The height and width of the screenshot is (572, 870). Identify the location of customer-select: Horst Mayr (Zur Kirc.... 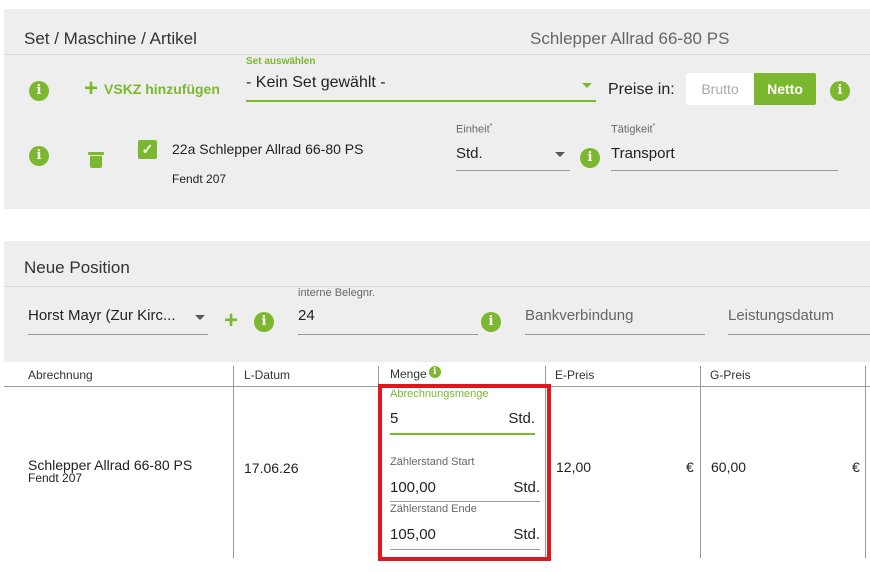
(118, 318).